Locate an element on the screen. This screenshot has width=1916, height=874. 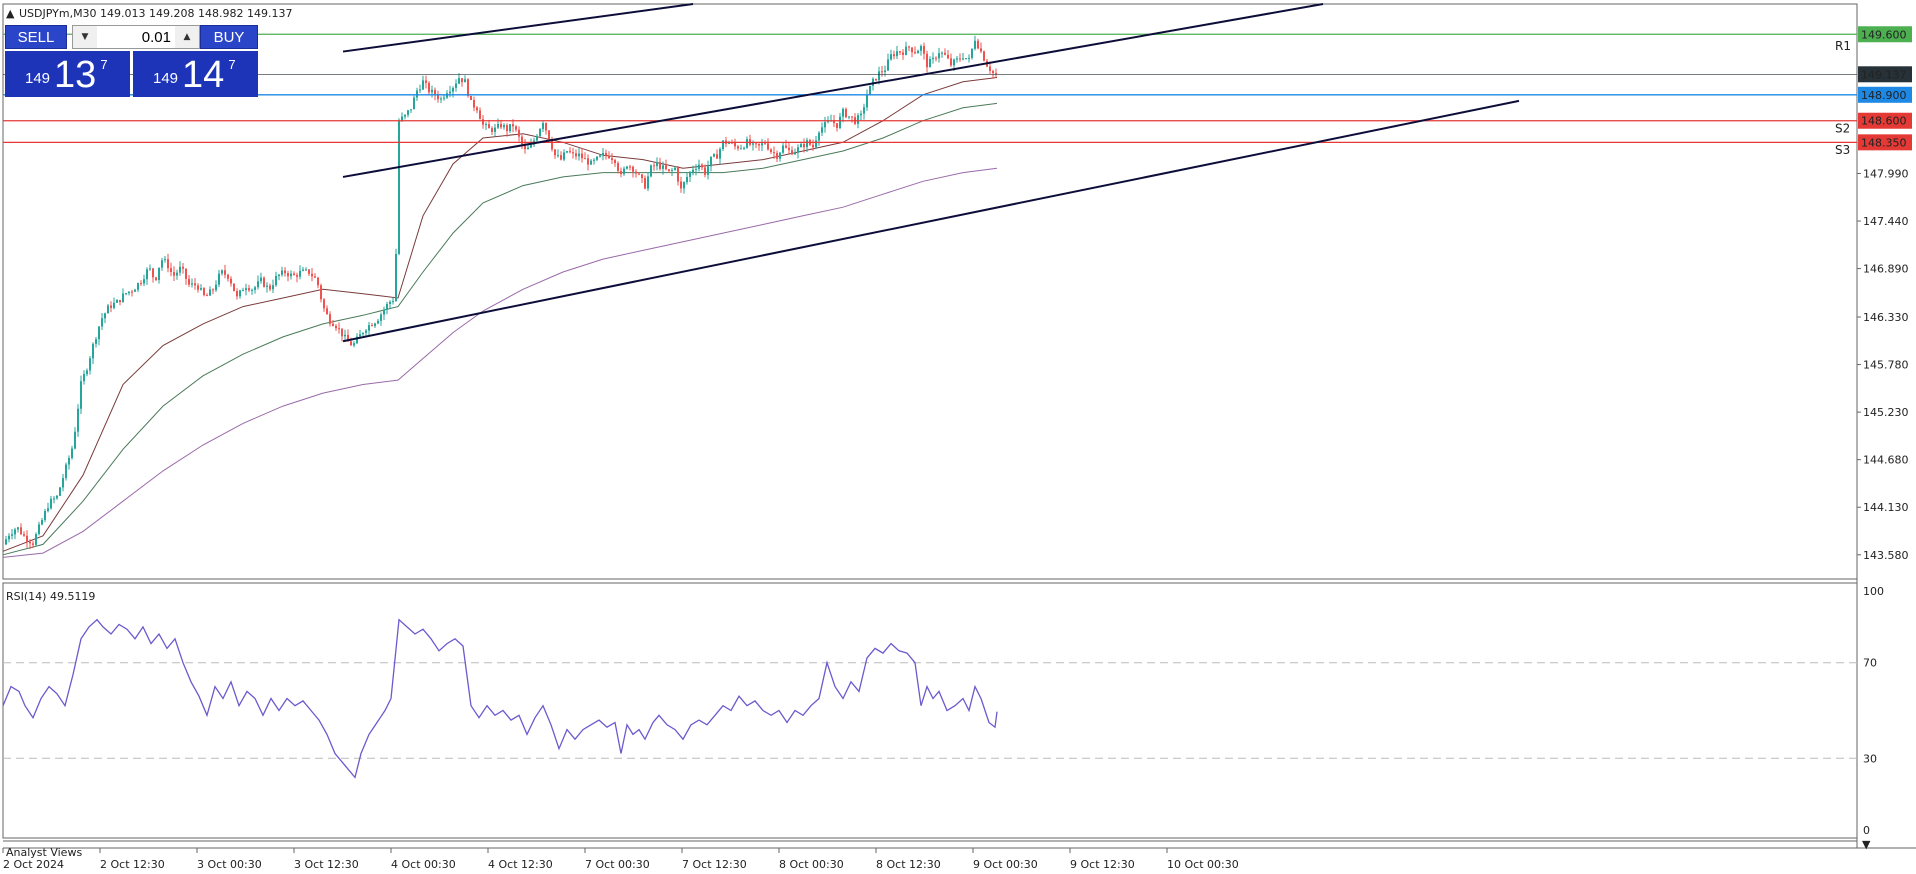
time-tick-label: 7 Oct 00:30 is located at coordinates (617, 864).